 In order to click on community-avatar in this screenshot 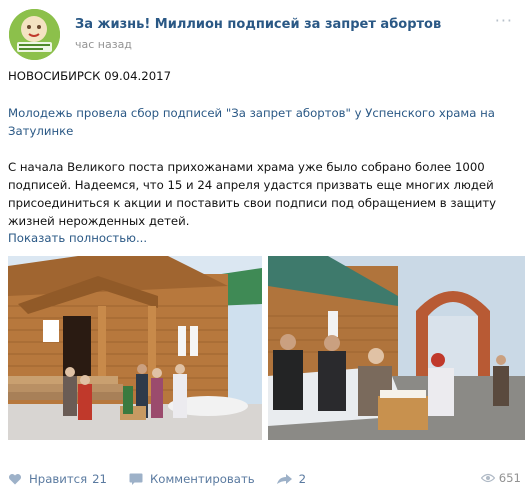, I will do `click(34, 34)`.